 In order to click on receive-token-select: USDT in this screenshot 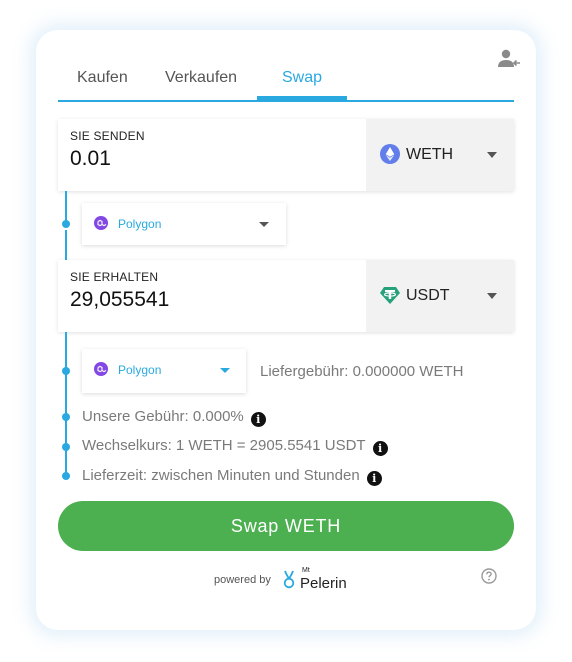, I will do `click(440, 296)`.